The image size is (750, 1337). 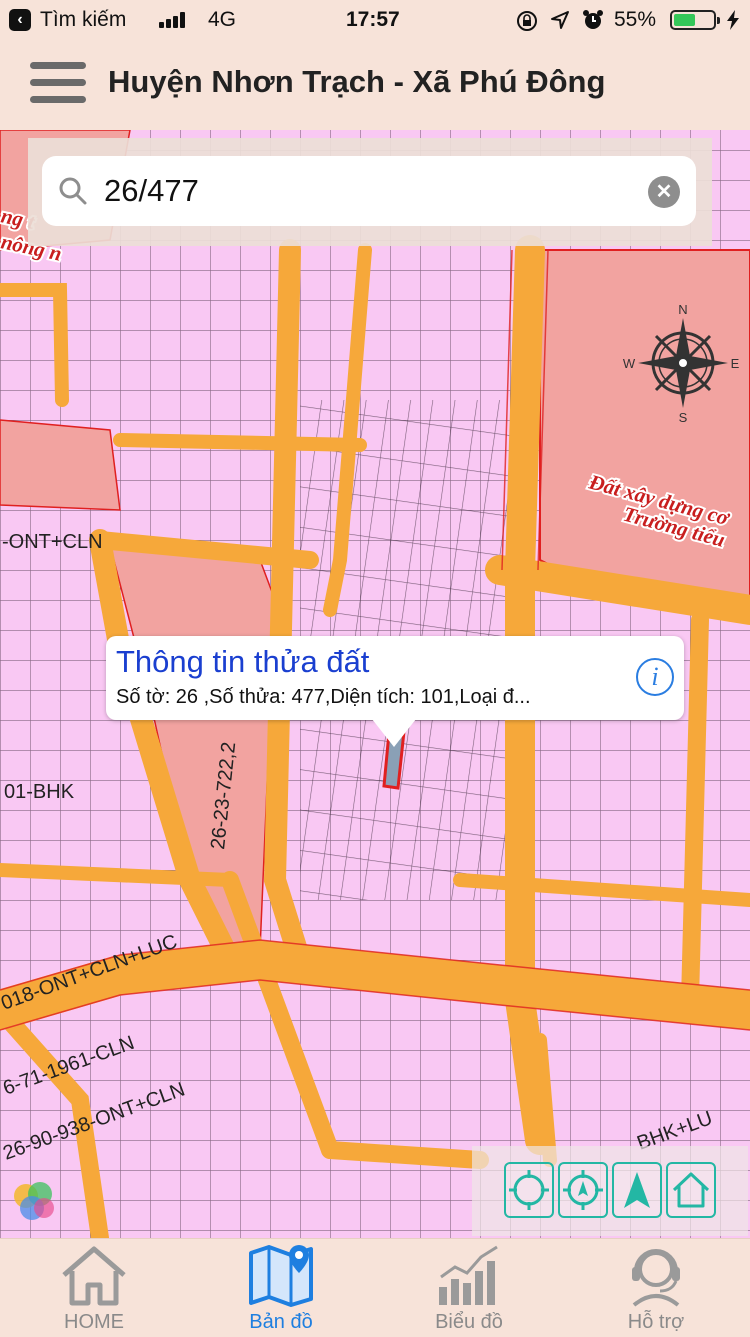 I want to click on tracking-button, so click(x=583, y=1190).